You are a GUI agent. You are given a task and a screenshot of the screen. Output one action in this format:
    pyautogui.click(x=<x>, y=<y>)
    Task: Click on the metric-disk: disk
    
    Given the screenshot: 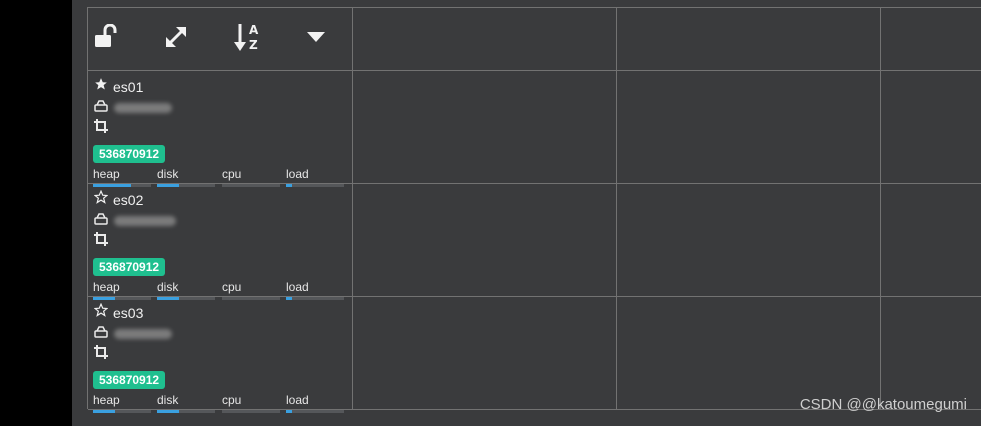 What is the action you would take?
    pyautogui.click(x=186, y=403)
    